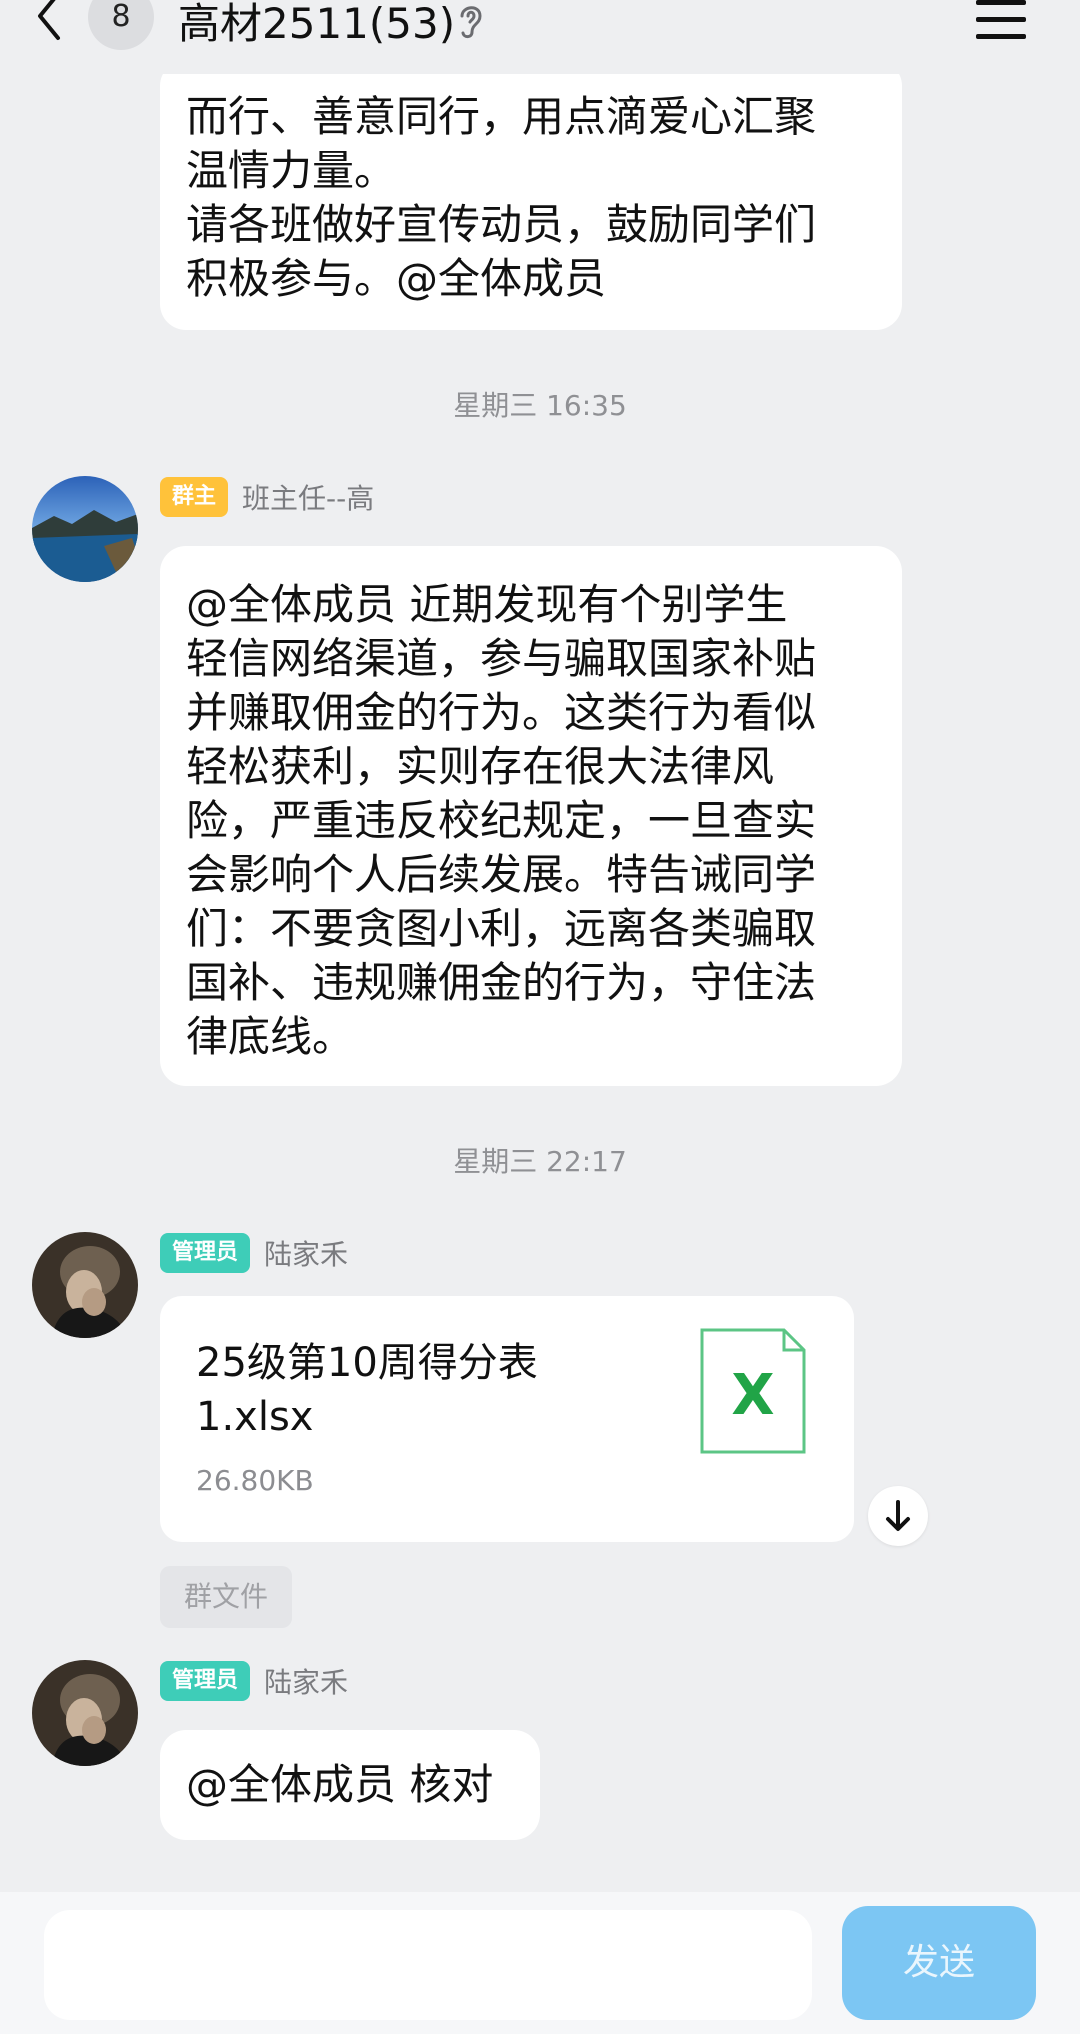  Describe the element at coordinates (121, 25) in the screenshot. I see `unread-count-badge: 8` at that location.